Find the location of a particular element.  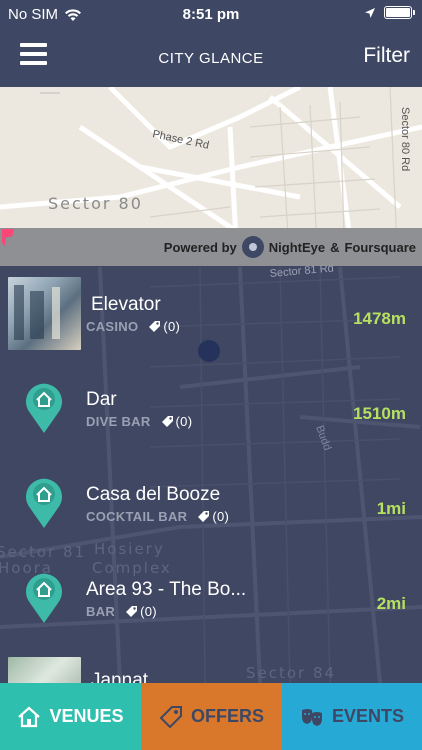

status-time: 8:51 pm is located at coordinates (211, 14).